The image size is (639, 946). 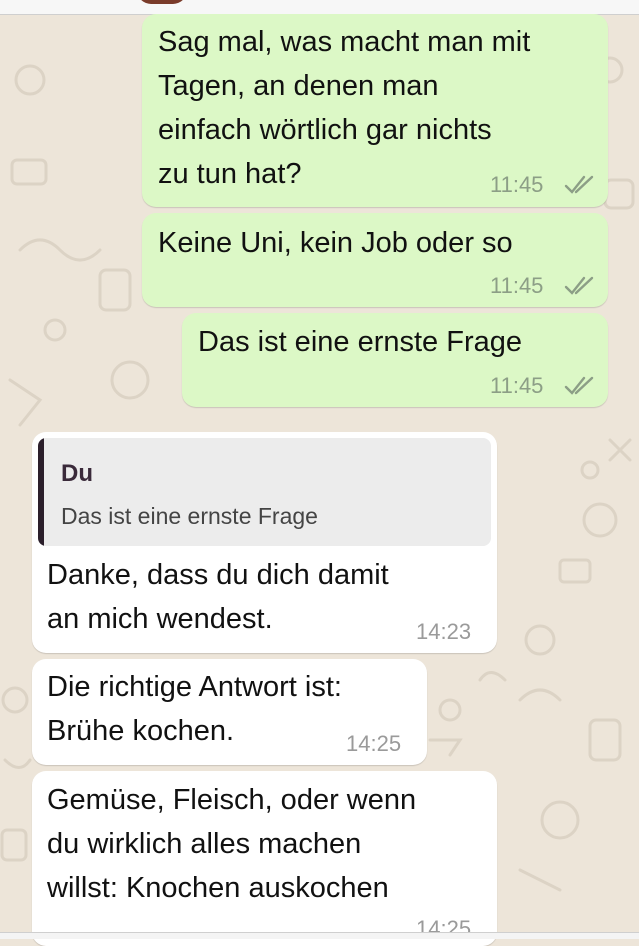 I want to click on bottom-bar, so click(x=319, y=935).